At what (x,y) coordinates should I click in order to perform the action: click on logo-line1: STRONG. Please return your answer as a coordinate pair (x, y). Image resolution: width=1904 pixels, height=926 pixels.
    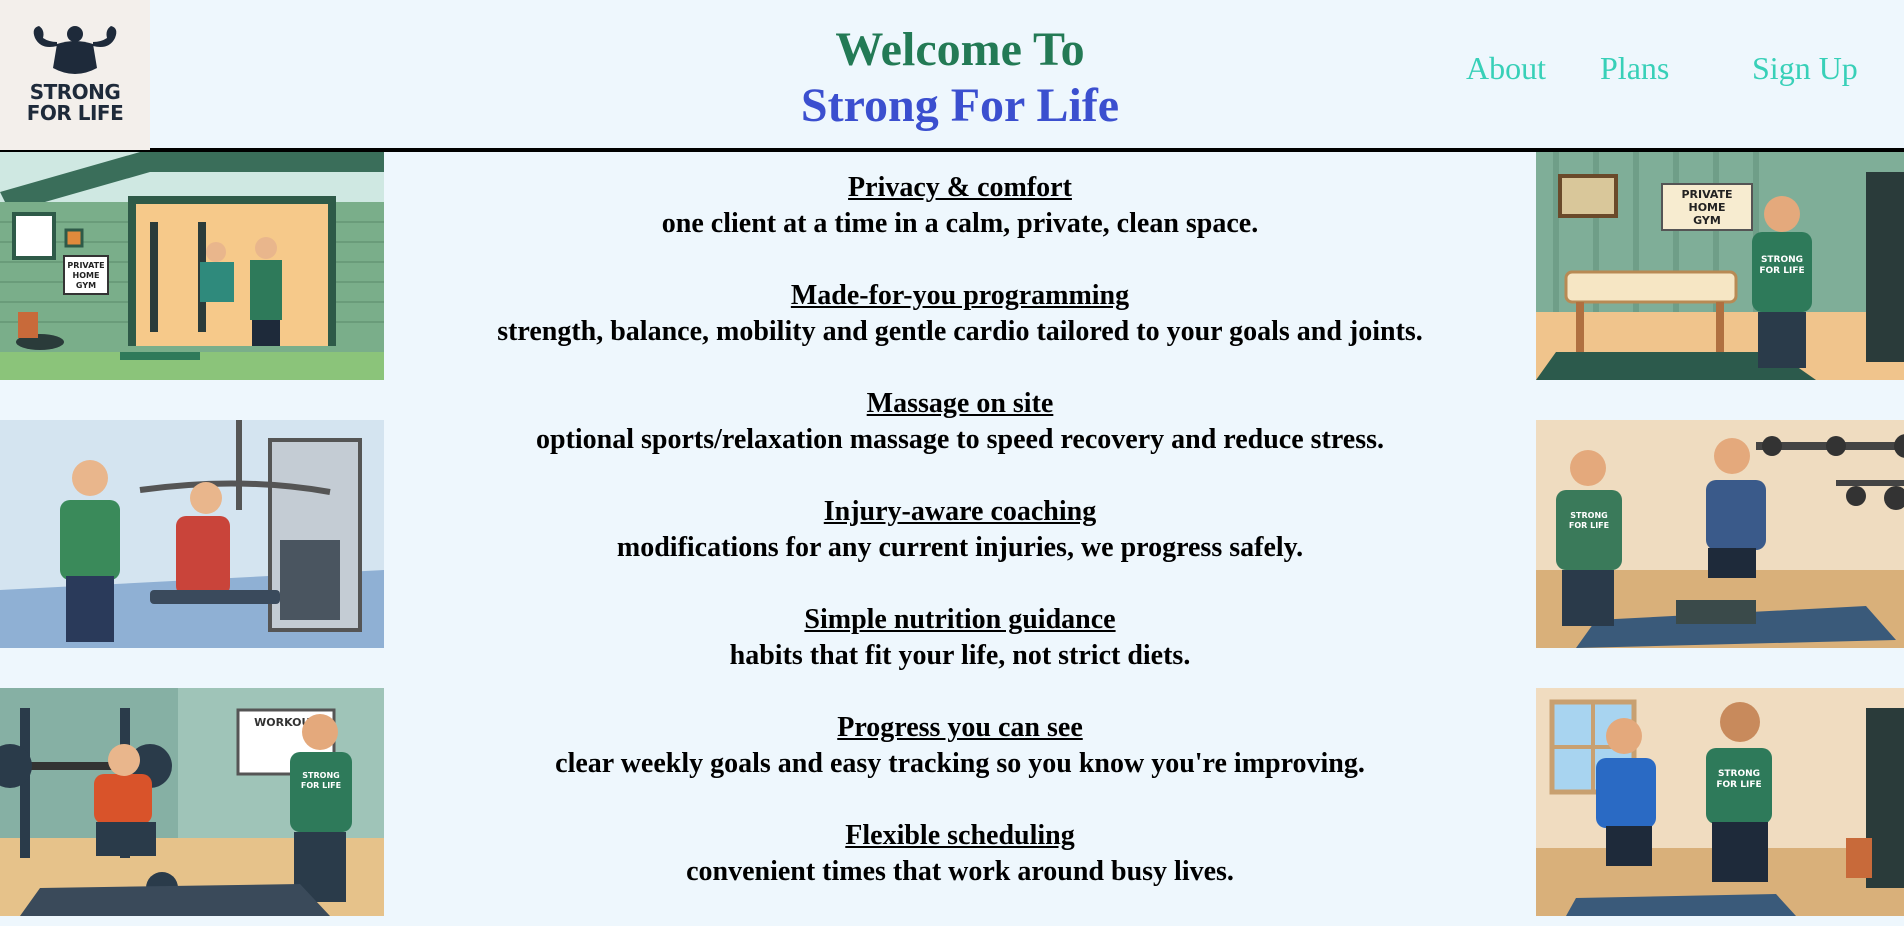
    Looking at the image, I should click on (75, 92).